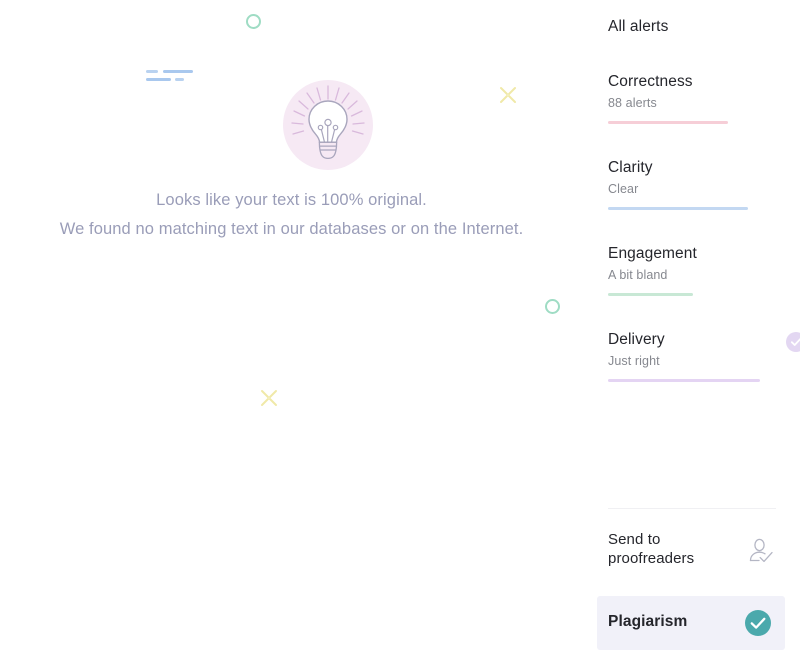 The height and width of the screenshot is (656, 800). Describe the element at coordinates (652, 253) in the screenshot. I see `metric-name: Engagement` at that location.